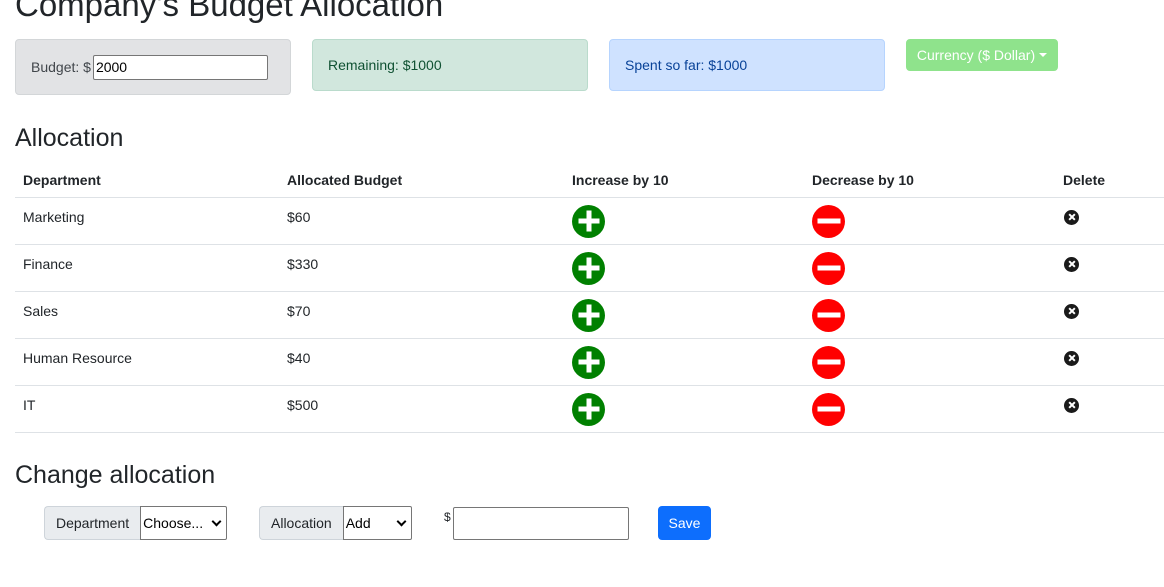 This screenshot has height=587, width=1164. I want to click on budget-cell: $500, so click(421, 409).